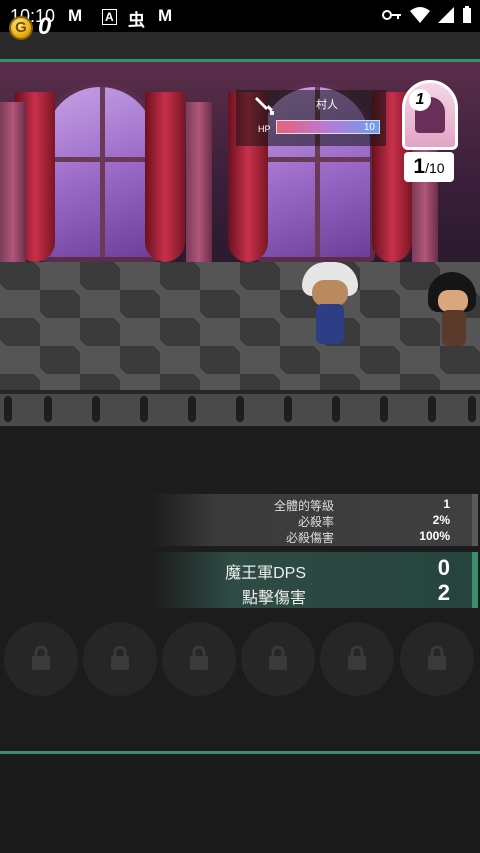  What do you see at coordinates (273, 598) in the screenshot?
I see `tap-damage-label: 點擊傷害` at bounding box center [273, 598].